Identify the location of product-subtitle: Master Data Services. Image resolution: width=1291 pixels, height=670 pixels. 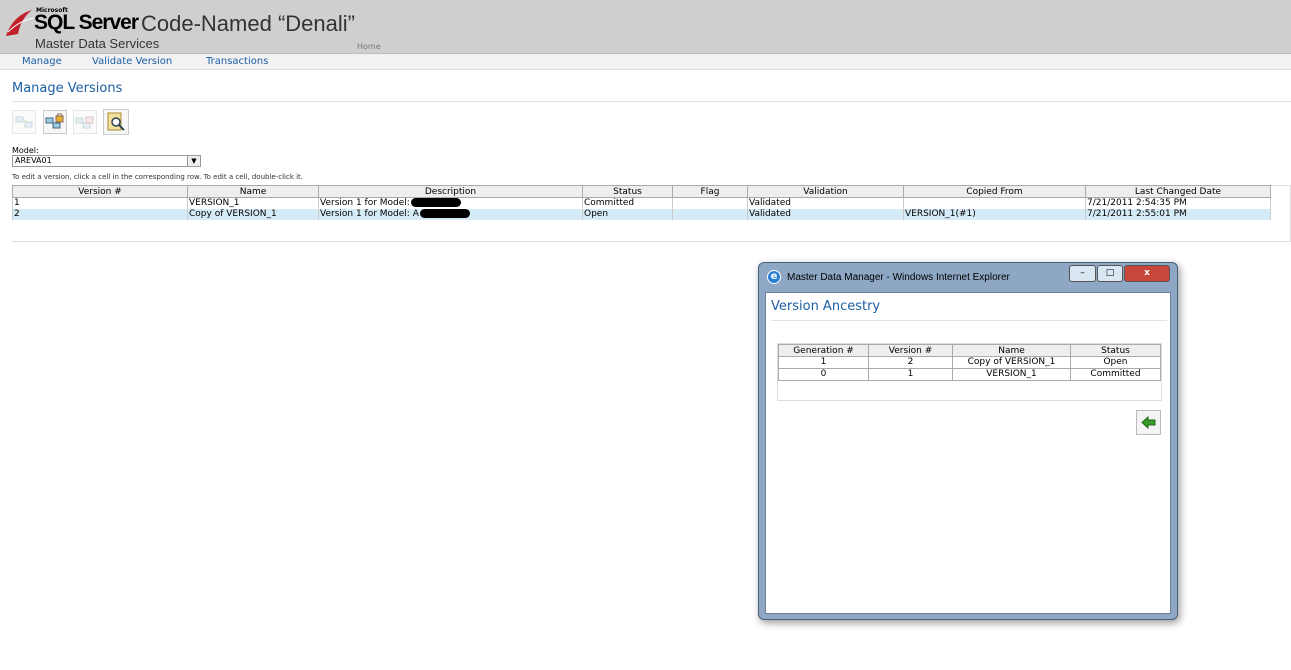
(97, 43).